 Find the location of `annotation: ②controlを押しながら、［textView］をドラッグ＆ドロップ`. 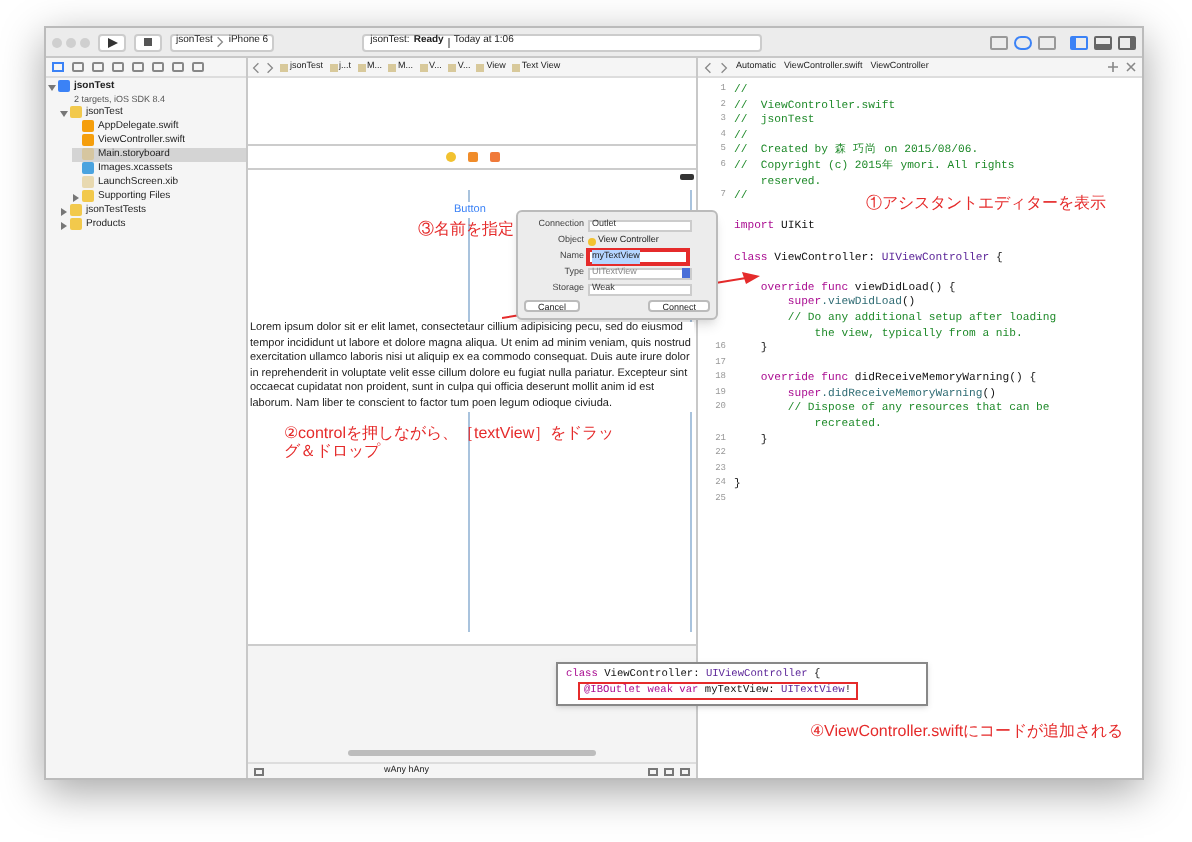

annotation: ②controlを押しながら、［textView］をドラッグ＆ドロップ is located at coordinates (450, 442).